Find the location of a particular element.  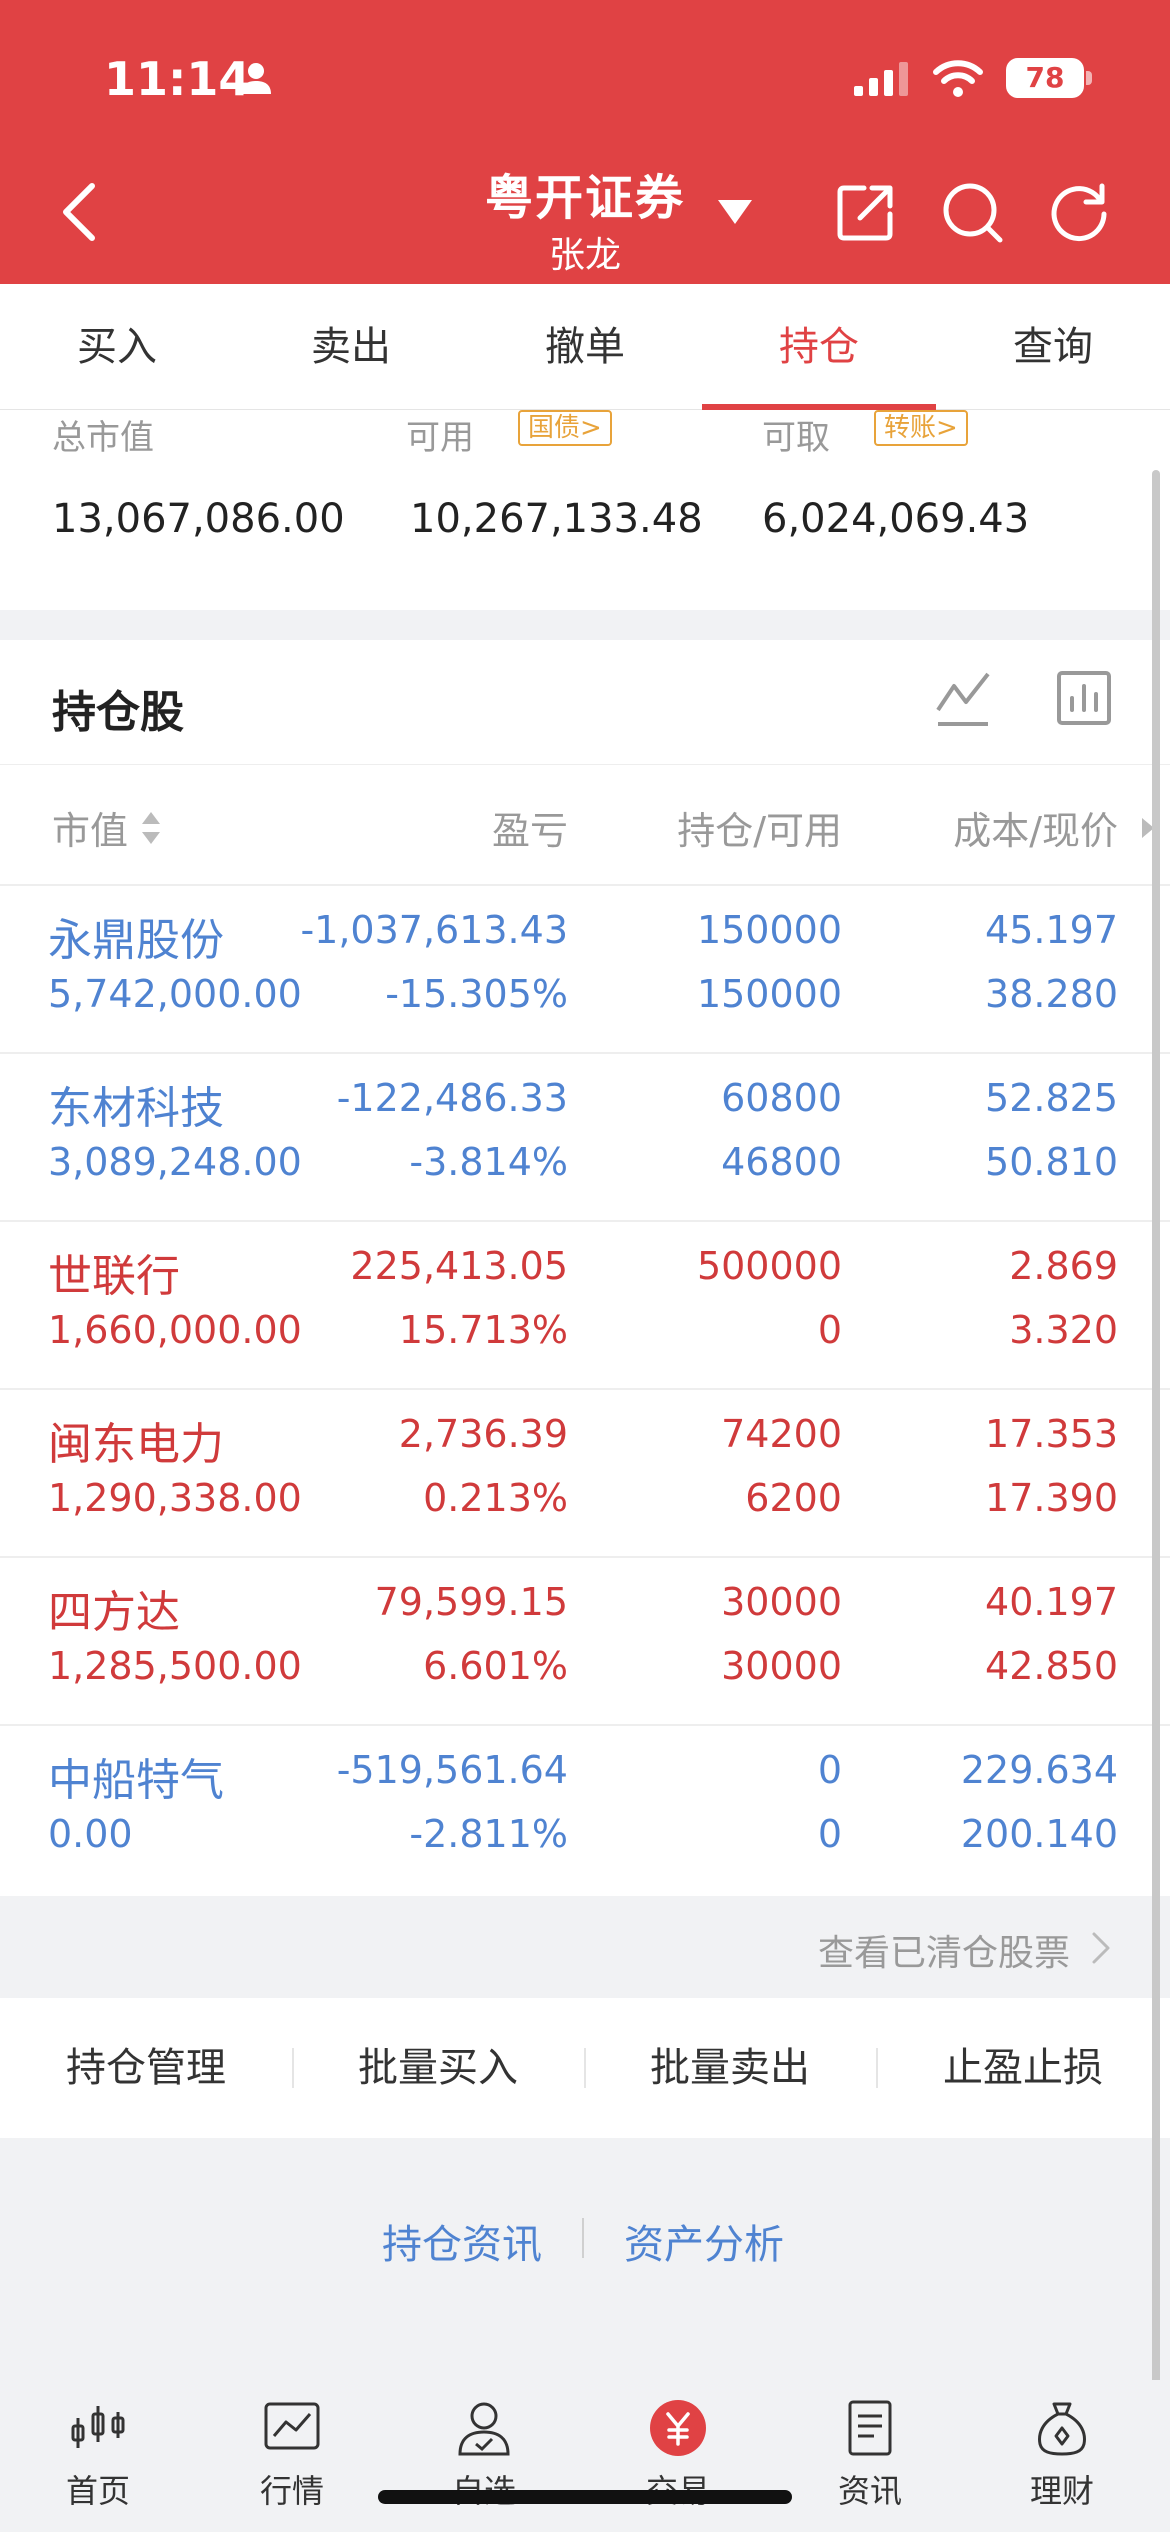

stock-profit-loss: 225,413.05 is located at coordinates (459, 1266).